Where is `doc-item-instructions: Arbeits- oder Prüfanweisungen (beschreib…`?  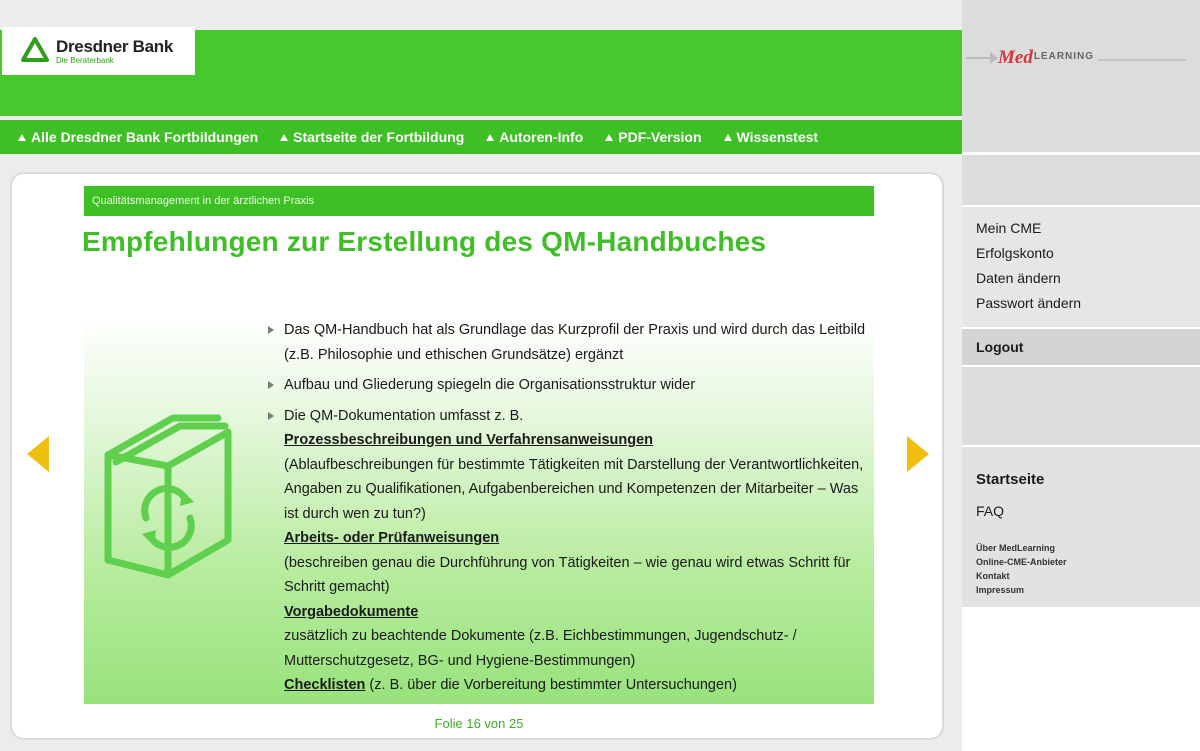
doc-item-instructions: Arbeits- oder Prüfanweisungen (beschreib… is located at coordinates (568, 563).